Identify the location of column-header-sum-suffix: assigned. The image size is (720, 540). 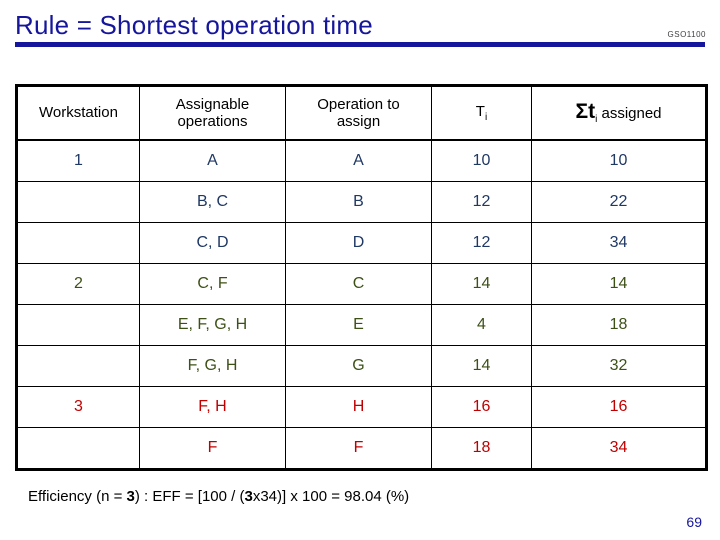
(629, 113).